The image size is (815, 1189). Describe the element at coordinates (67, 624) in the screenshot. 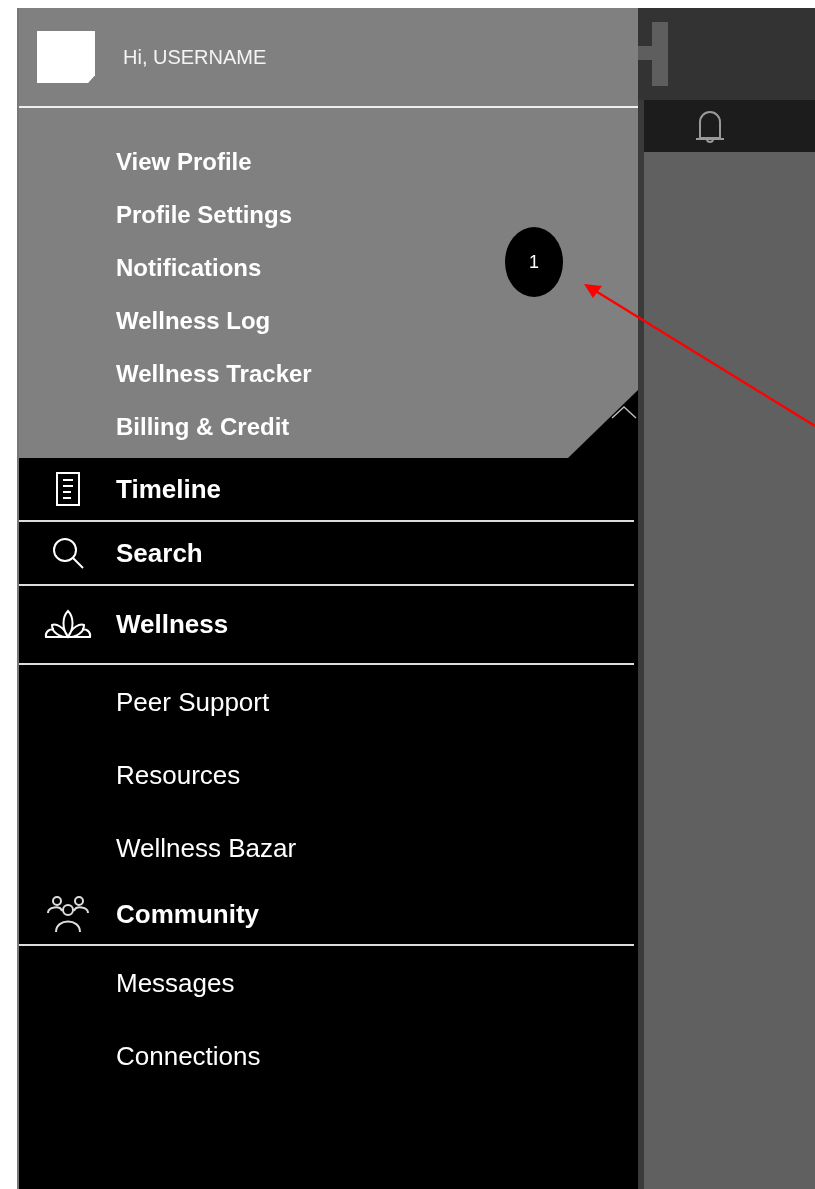

I see `lotus-icon` at that location.